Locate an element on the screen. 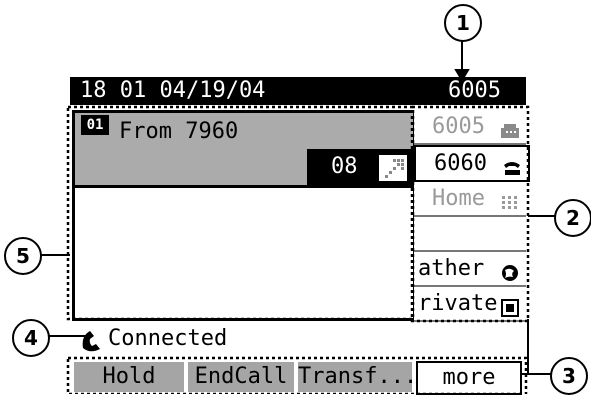  square-icon is located at coordinates (510, 305).